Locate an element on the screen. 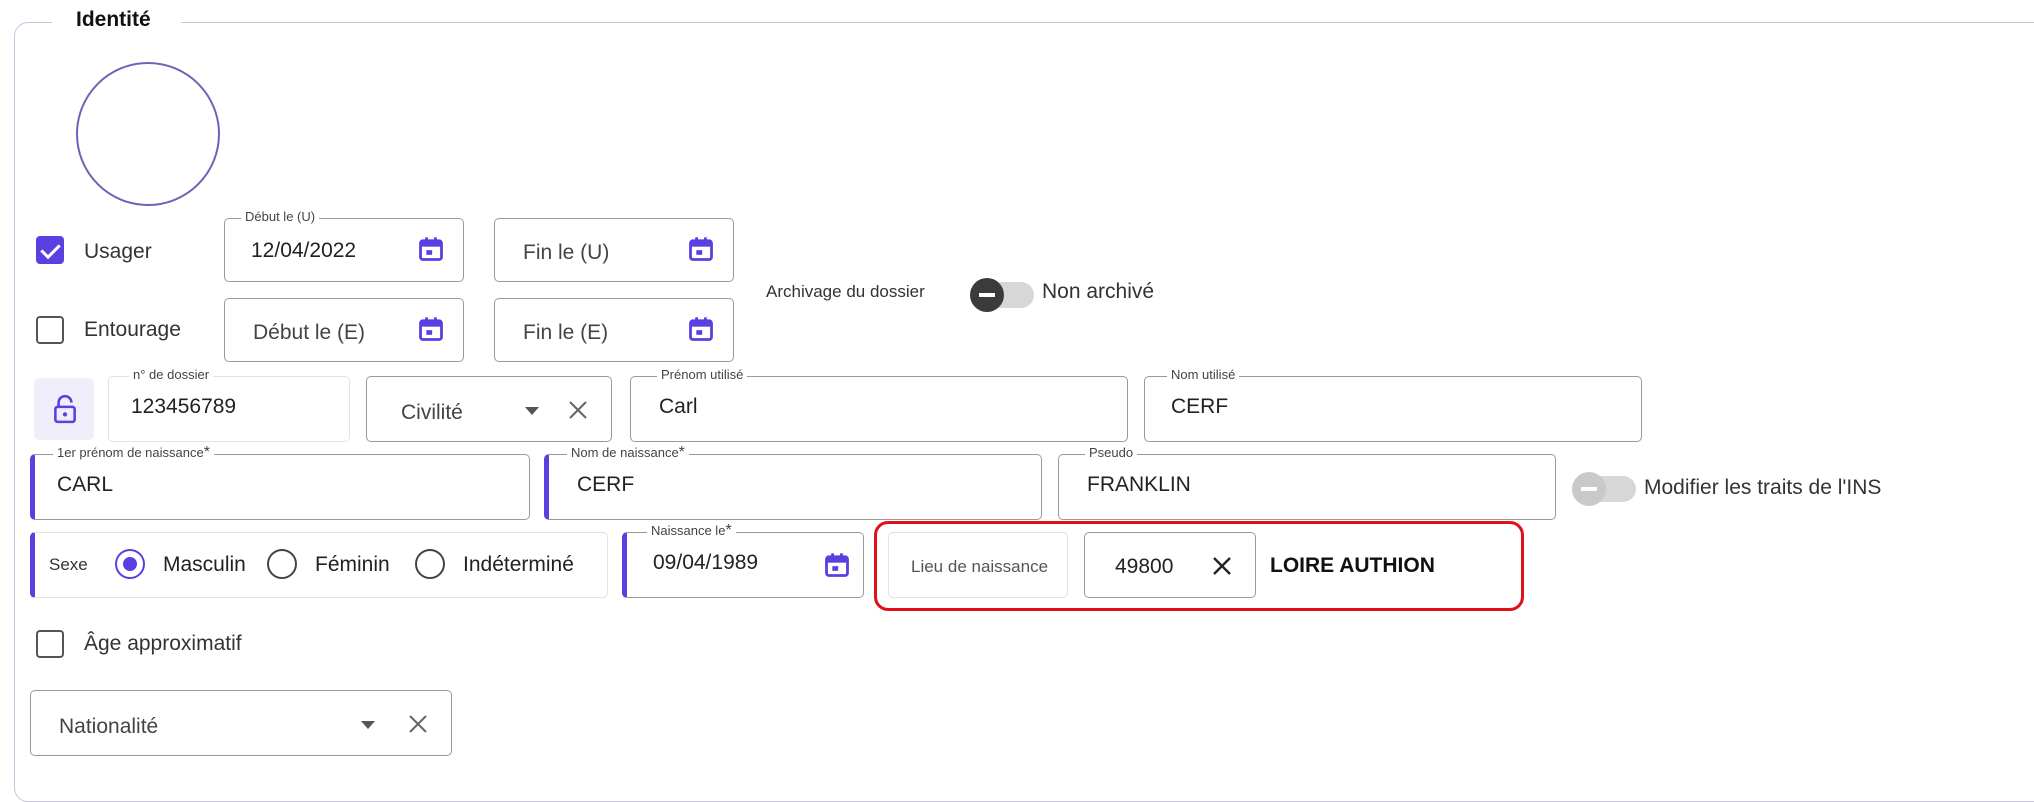 Image resolution: width=2034 pixels, height=802 pixels. entourage-start-date-field: Début le (E) is located at coordinates (344, 330).